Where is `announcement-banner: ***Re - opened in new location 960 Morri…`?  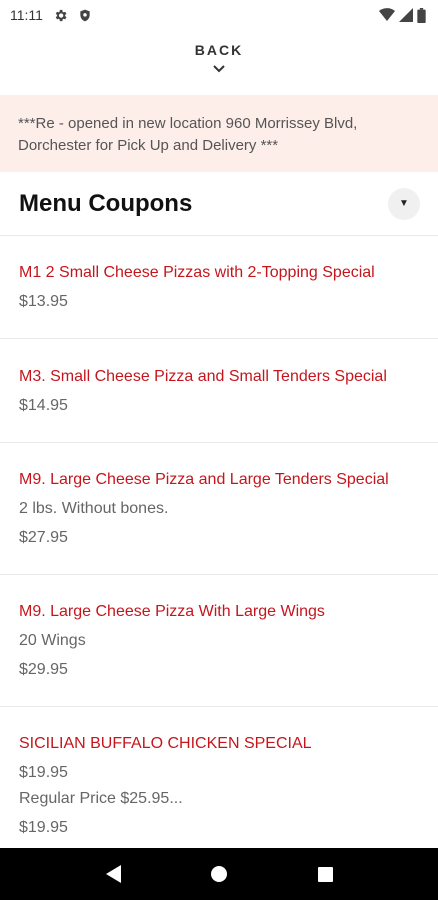 announcement-banner: ***Re - opened in new location 960 Morri… is located at coordinates (219, 133).